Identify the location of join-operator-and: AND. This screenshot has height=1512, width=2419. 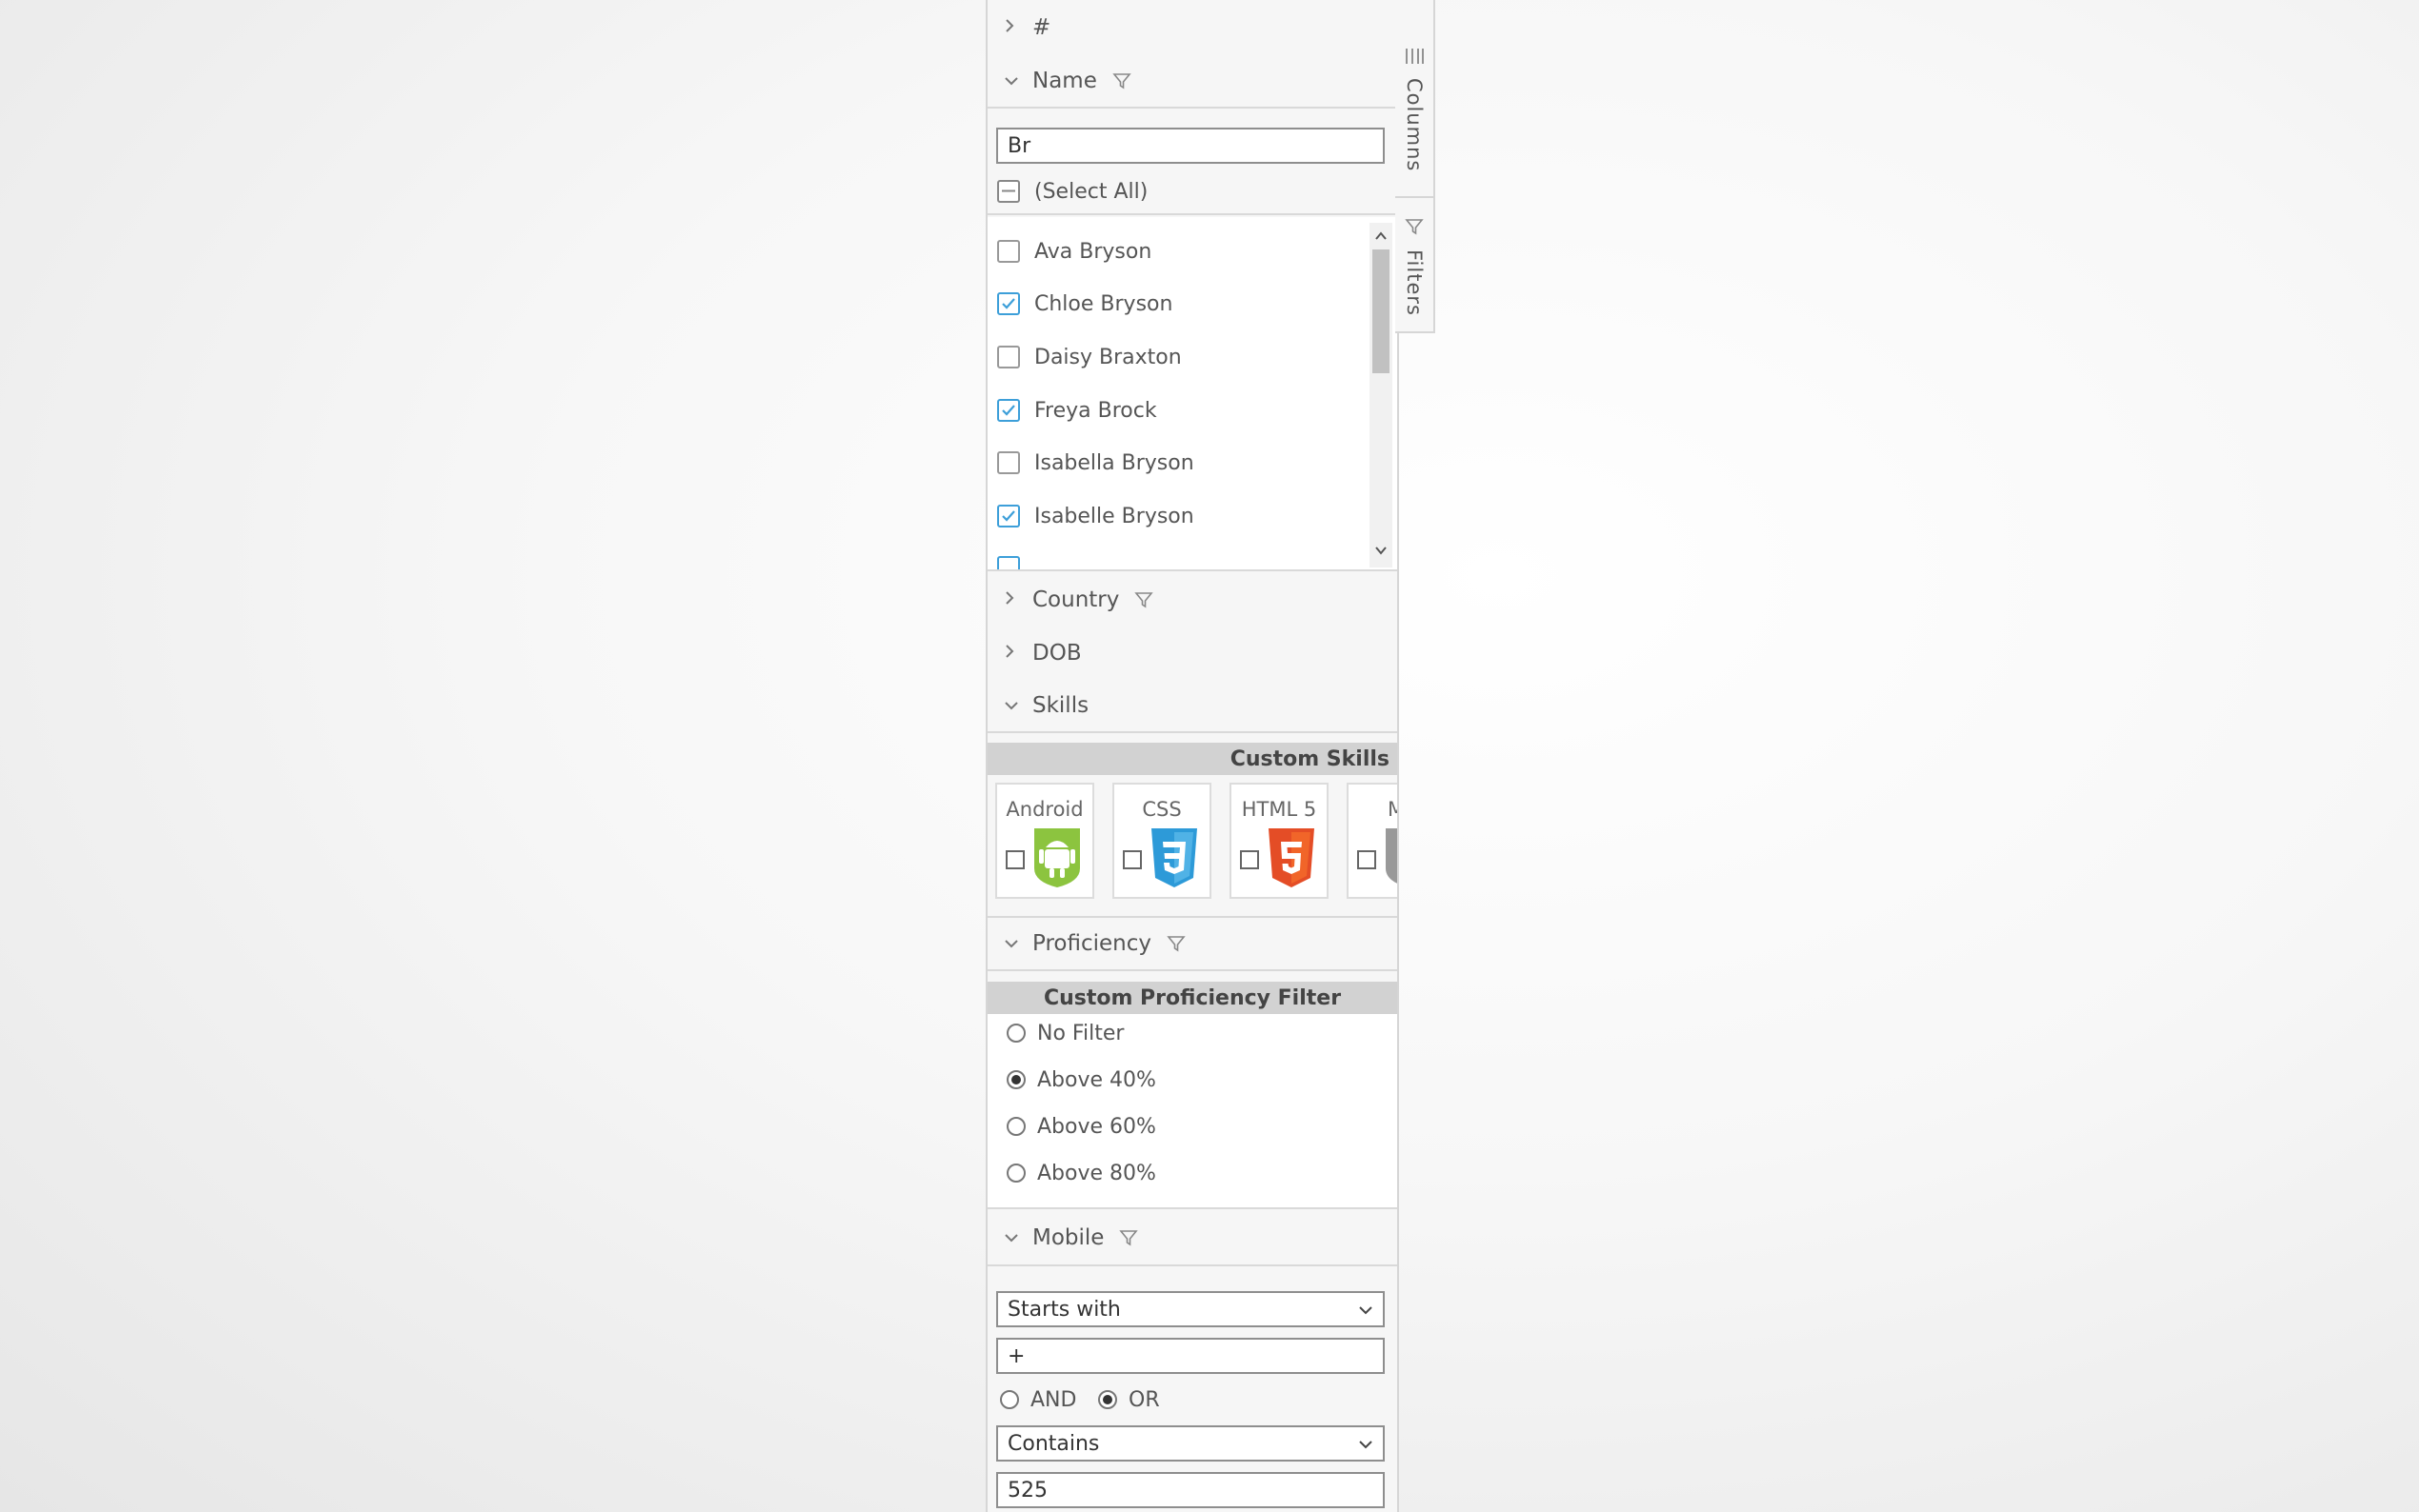
(1038, 1400).